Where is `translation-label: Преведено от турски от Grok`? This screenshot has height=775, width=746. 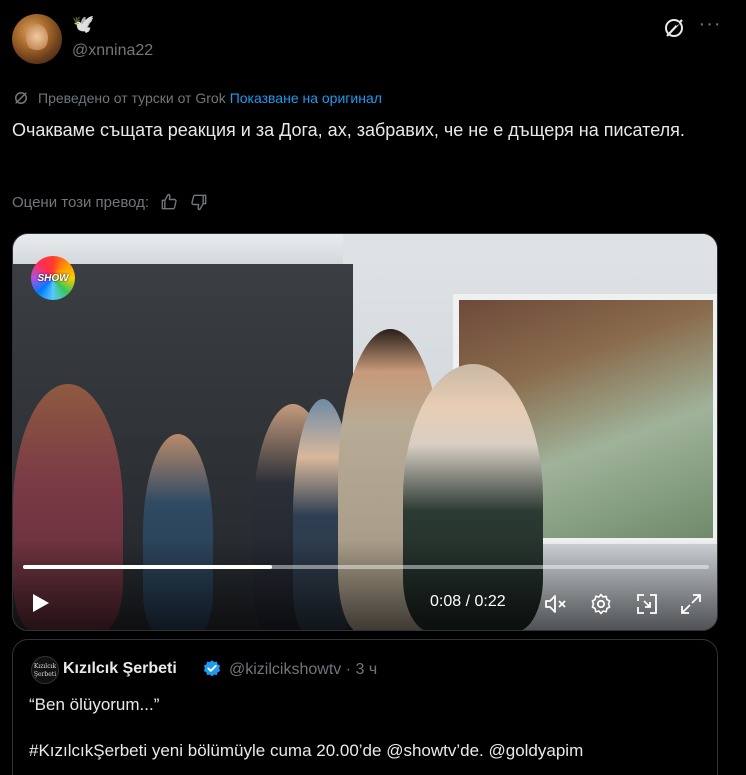 translation-label: Преведено от турски от Grok is located at coordinates (132, 98).